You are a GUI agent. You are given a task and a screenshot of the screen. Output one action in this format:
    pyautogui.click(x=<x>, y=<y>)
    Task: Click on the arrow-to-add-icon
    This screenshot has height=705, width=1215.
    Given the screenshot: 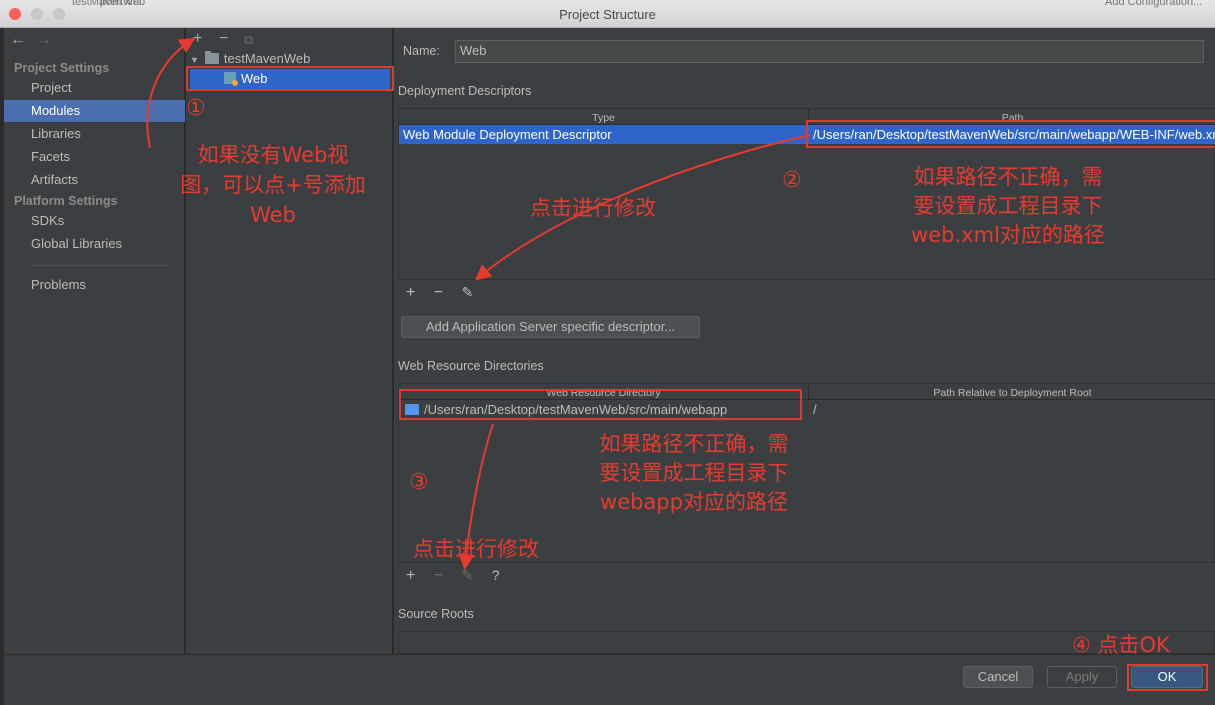 What is the action you would take?
    pyautogui.click(x=171, y=93)
    